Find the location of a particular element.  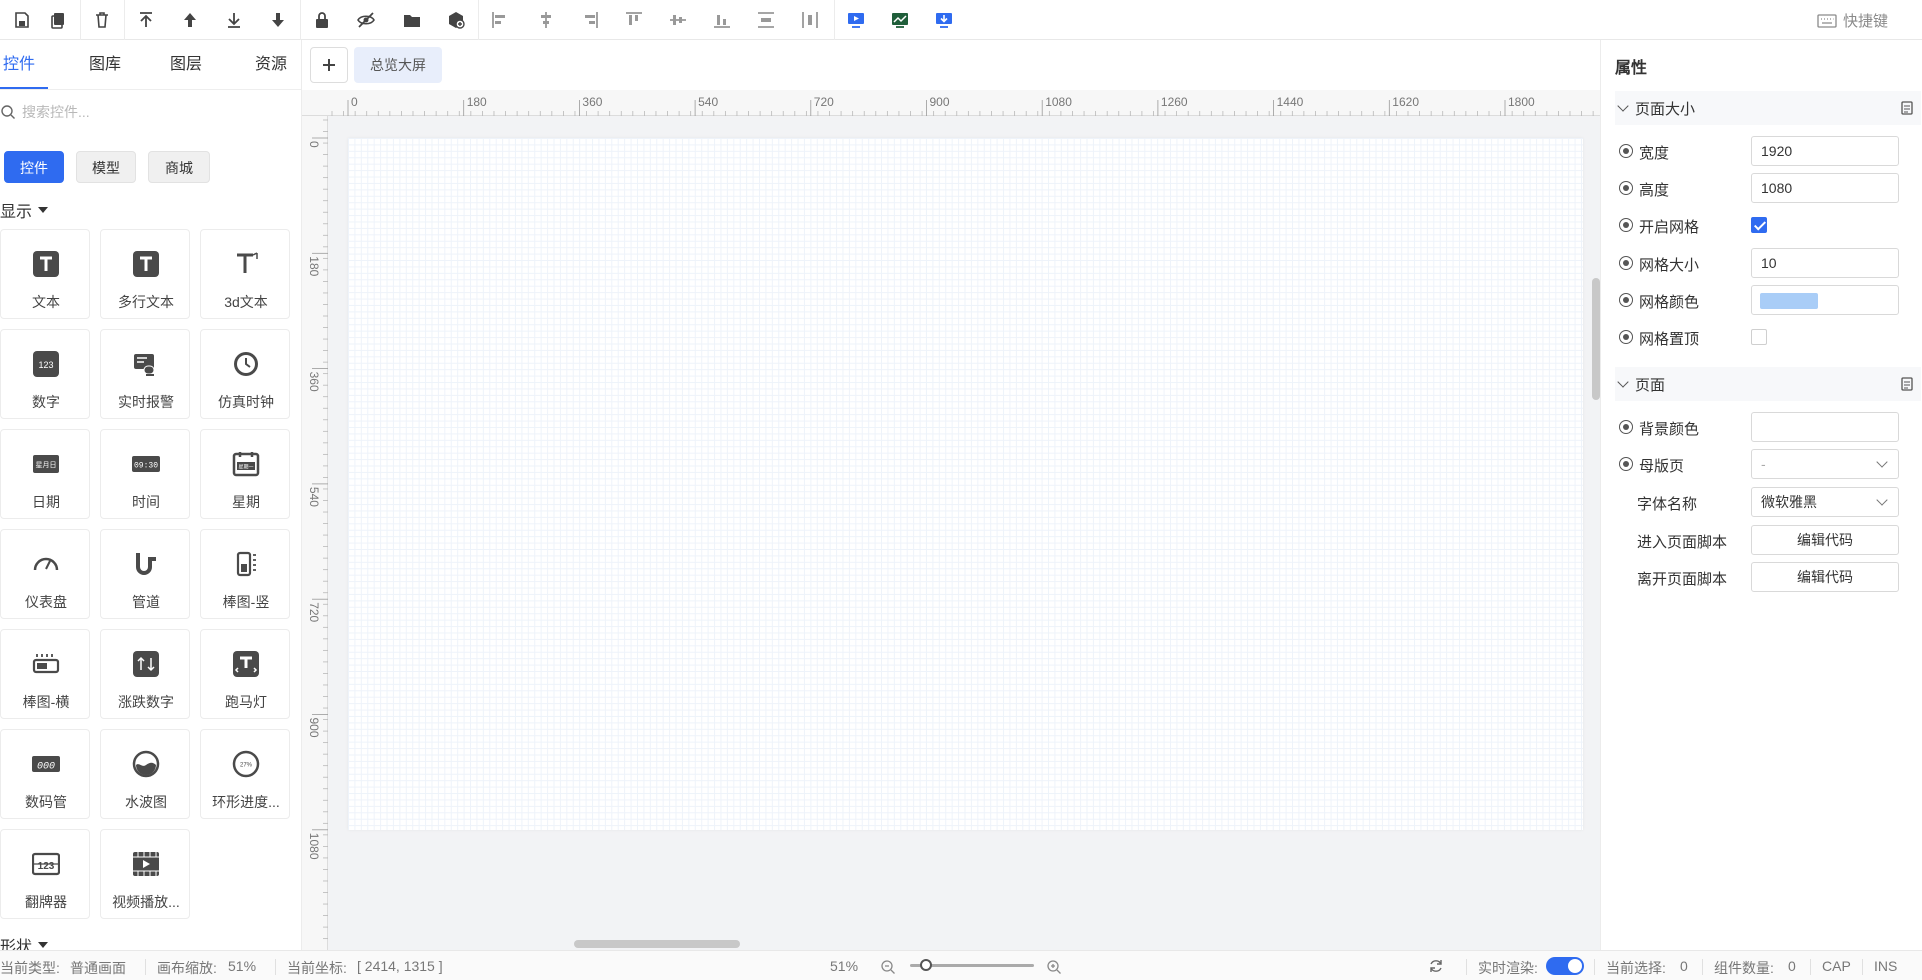

widget-multiline-text: 多行文本 is located at coordinates (145, 274).